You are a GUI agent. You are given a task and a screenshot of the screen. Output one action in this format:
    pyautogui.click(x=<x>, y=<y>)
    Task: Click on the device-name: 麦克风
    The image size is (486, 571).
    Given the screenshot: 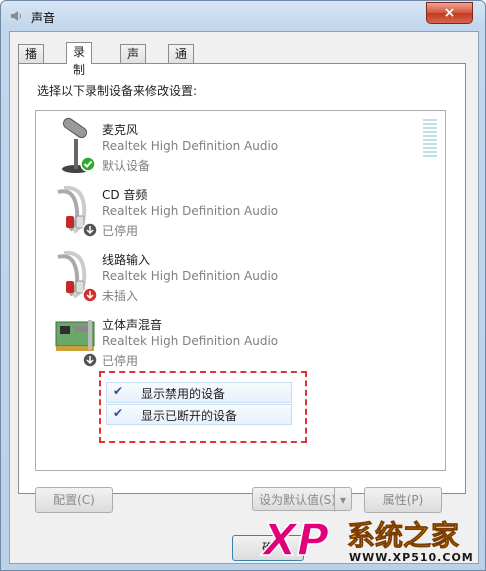 What is the action you would take?
    pyautogui.click(x=120, y=130)
    